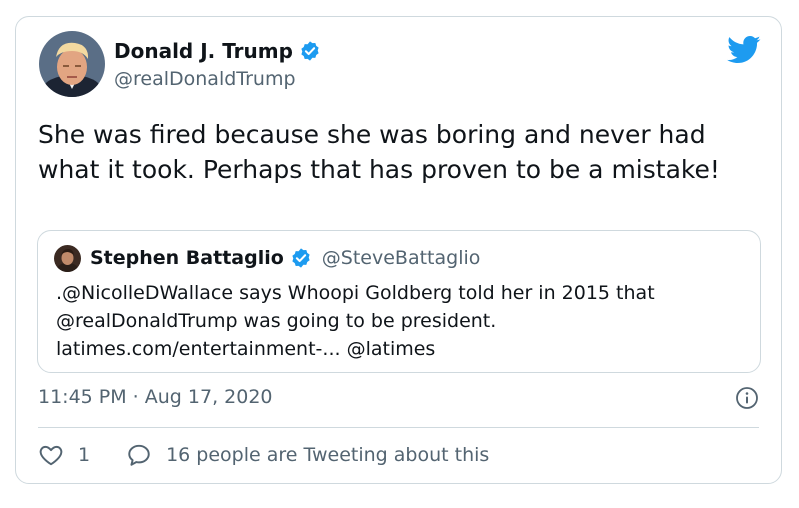  Describe the element at coordinates (398, 427) in the screenshot. I see `divider` at that location.